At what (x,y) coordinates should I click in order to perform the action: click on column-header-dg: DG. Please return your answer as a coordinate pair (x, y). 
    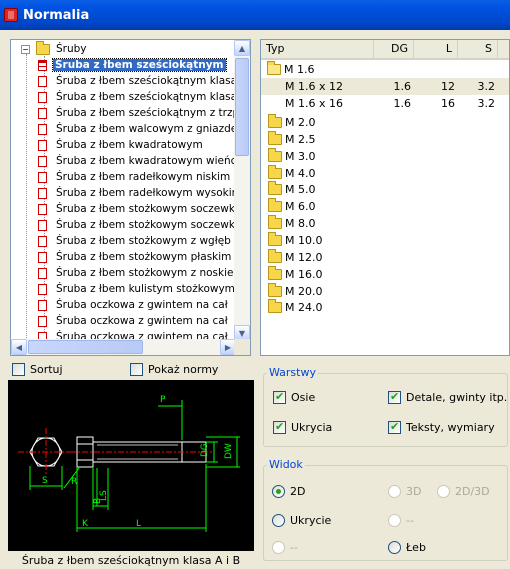
    Looking at the image, I should click on (394, 49).